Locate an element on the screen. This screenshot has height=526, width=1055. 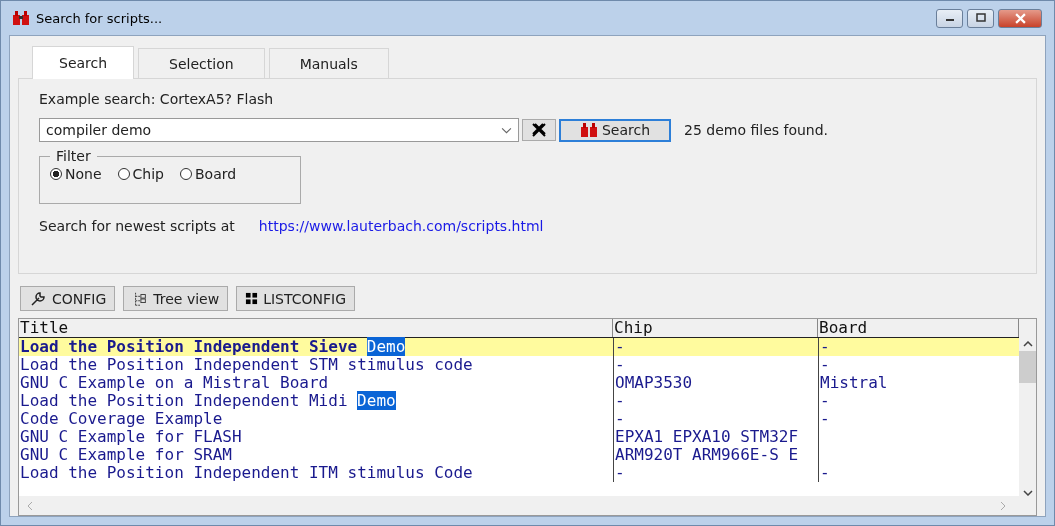
table-cell: OMAP3530 is located at coordinates (715, 383).